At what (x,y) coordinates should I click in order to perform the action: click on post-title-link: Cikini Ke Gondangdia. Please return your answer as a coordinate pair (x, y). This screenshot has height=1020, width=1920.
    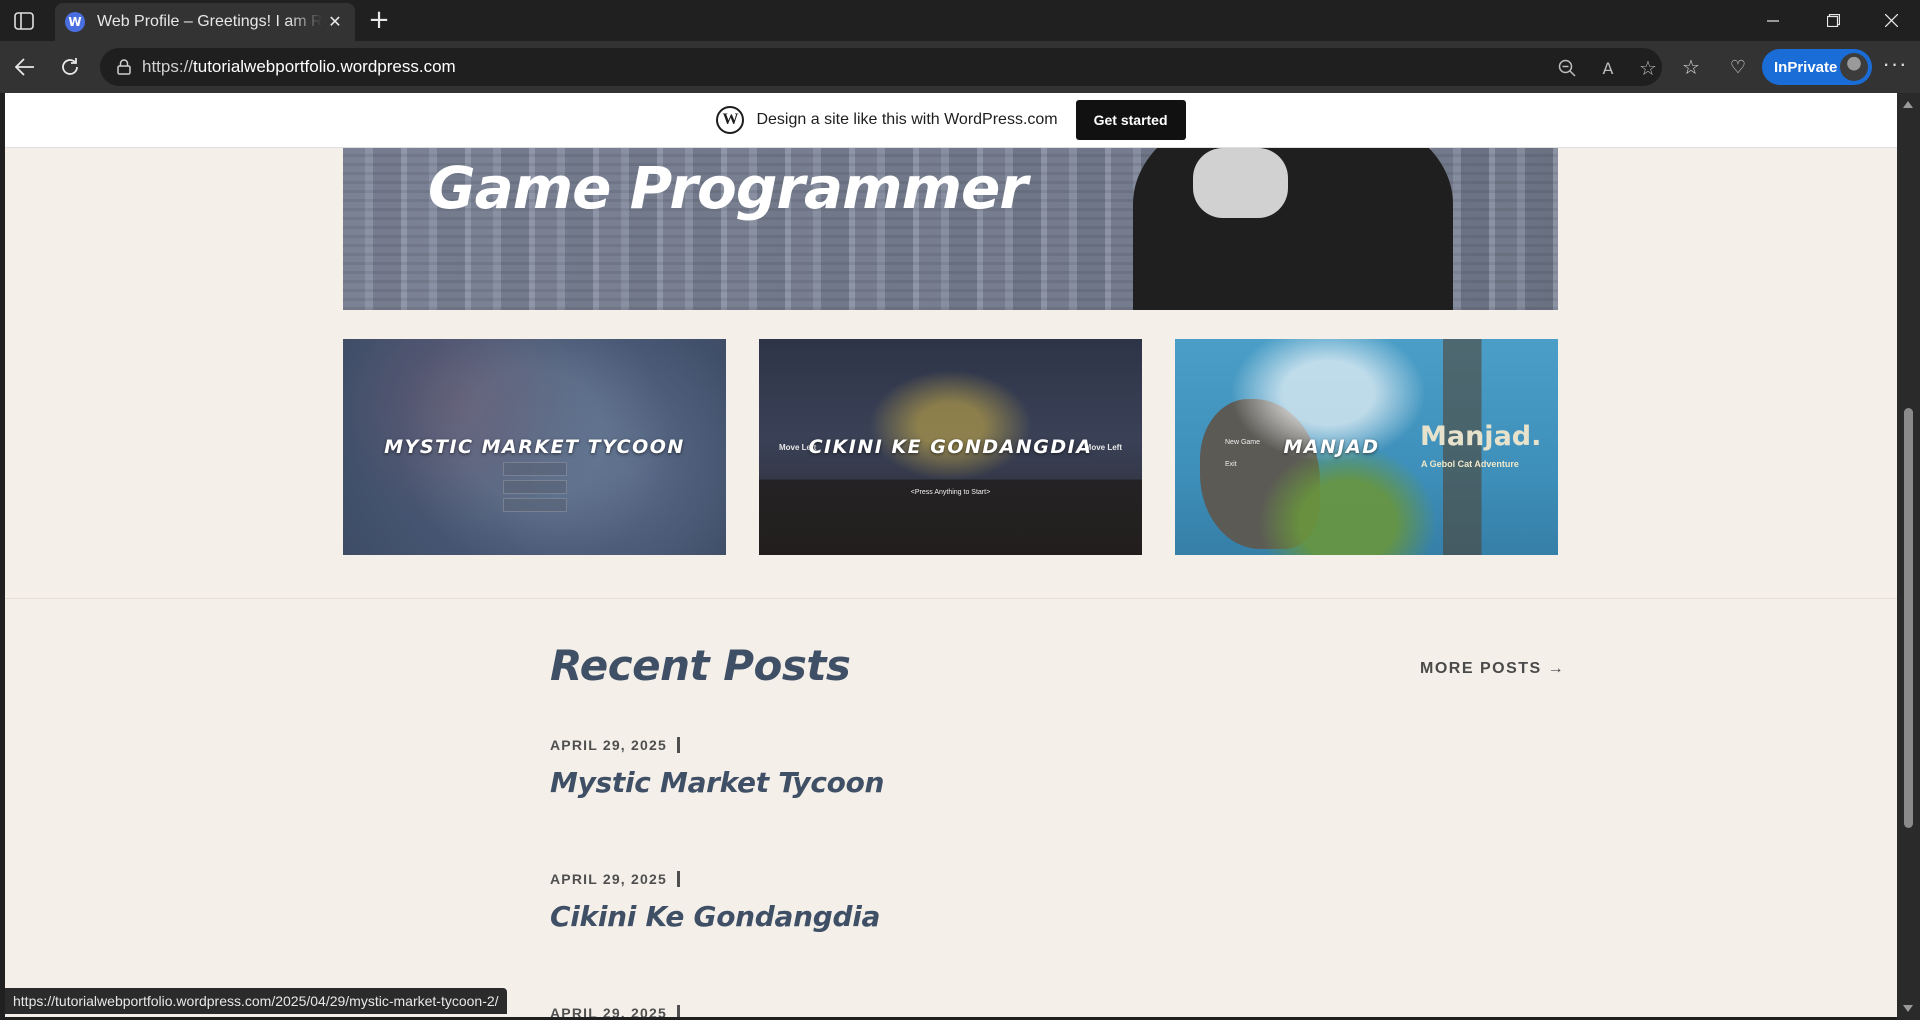
    Looking at the image, I should click on (715, 916).